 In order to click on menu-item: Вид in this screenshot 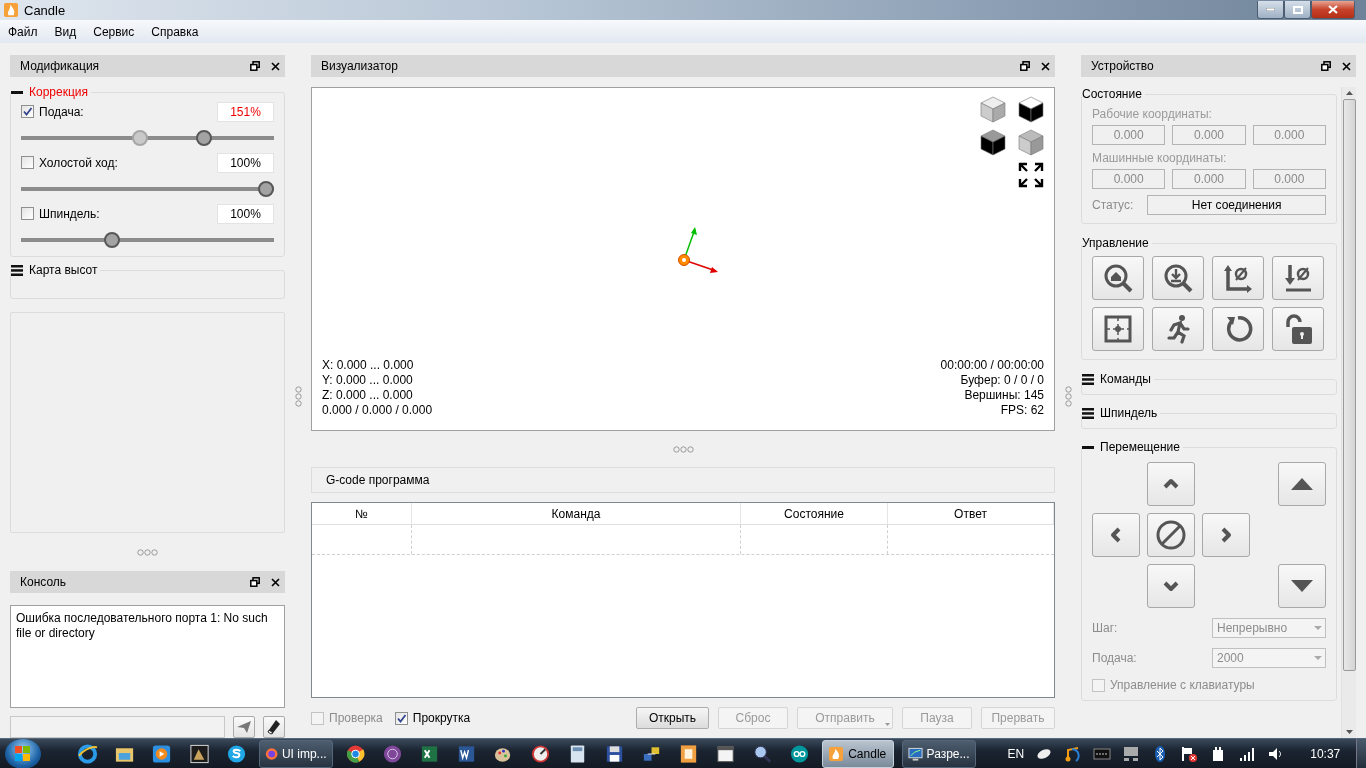, I will do `click(66, 31)`.